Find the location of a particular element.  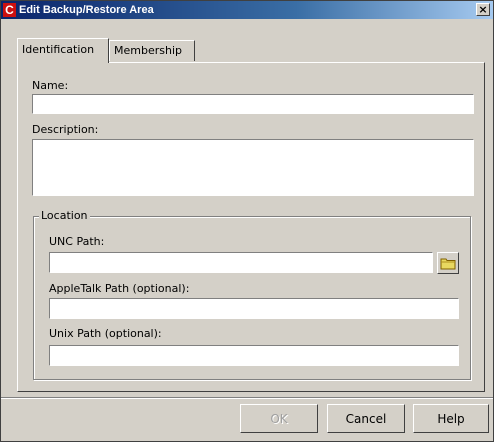

ok-button: OK is located at coordinates (279, 418).